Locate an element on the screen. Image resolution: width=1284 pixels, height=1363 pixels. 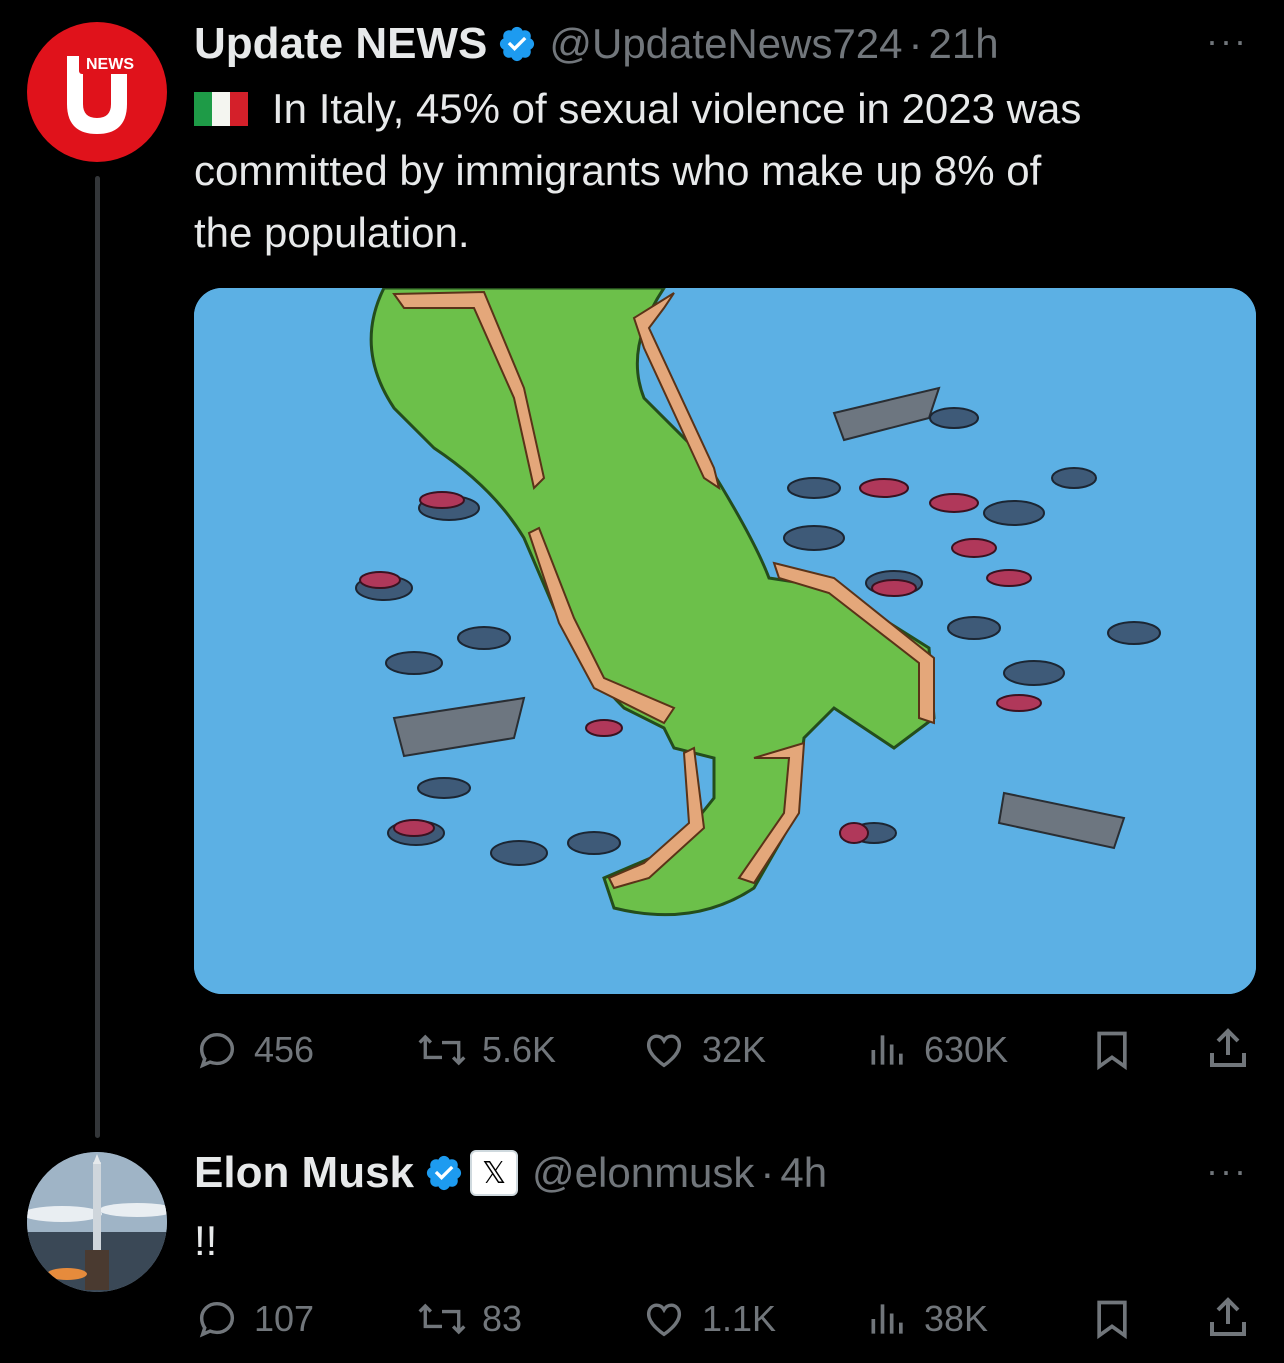
reply-count: 107 is located at coordinates (284, 1318).